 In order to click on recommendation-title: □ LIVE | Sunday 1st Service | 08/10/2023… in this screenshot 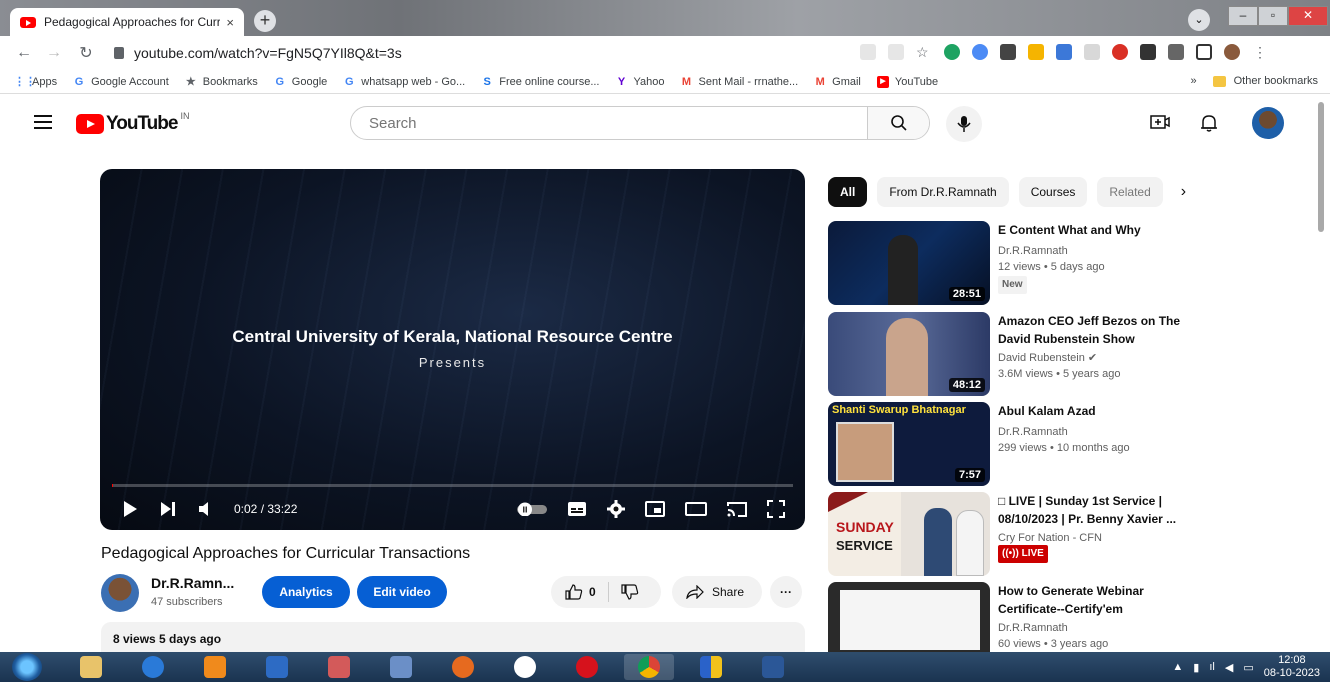, I will do `click(1098, 510)`.